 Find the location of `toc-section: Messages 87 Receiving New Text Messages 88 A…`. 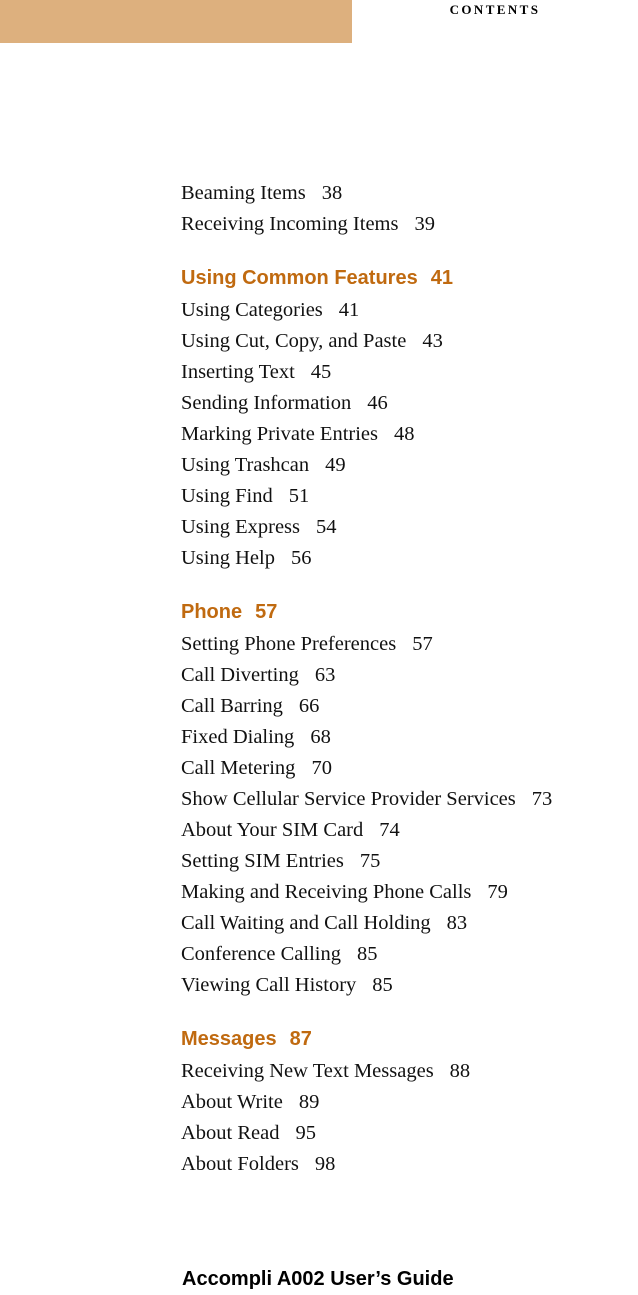

toc-section: Messages 87 Receiving New Text Messages 88 A… is located at coordinates (409, 1102).